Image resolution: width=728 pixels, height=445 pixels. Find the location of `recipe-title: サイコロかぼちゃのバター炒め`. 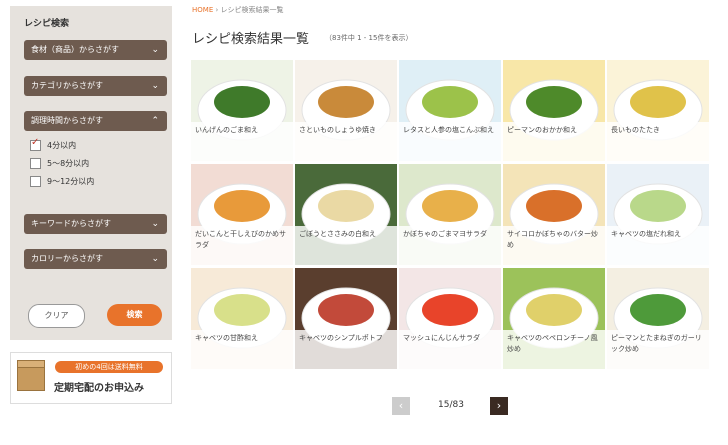

recipe-title: サイコロかぼちゃのバター炒め is located at coordinates (552, 239).